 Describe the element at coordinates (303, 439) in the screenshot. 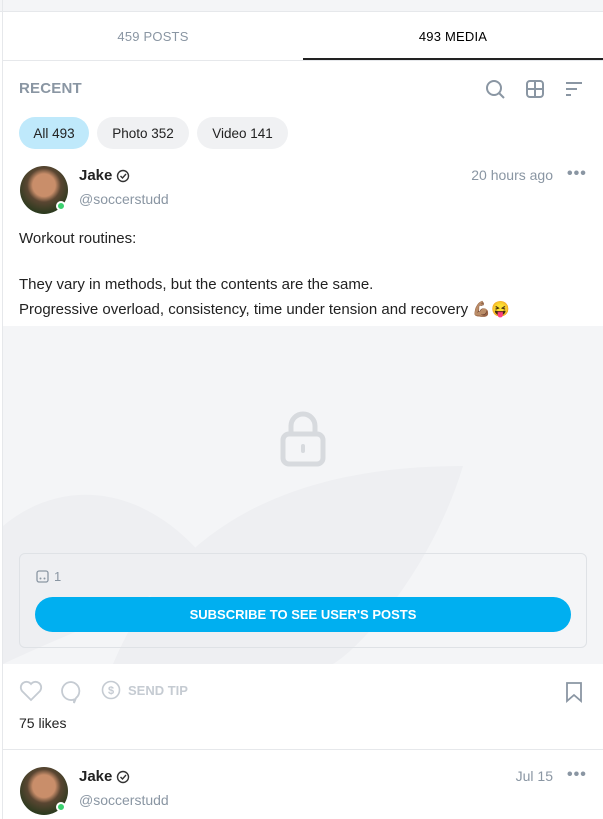

I see `lock-icon` at that location.